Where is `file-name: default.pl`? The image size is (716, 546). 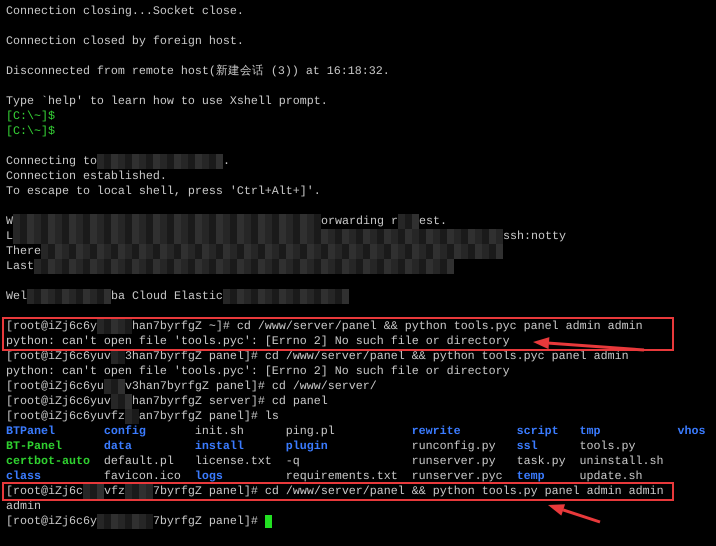
file-name: default.pl is located at coordinates (139, 461).